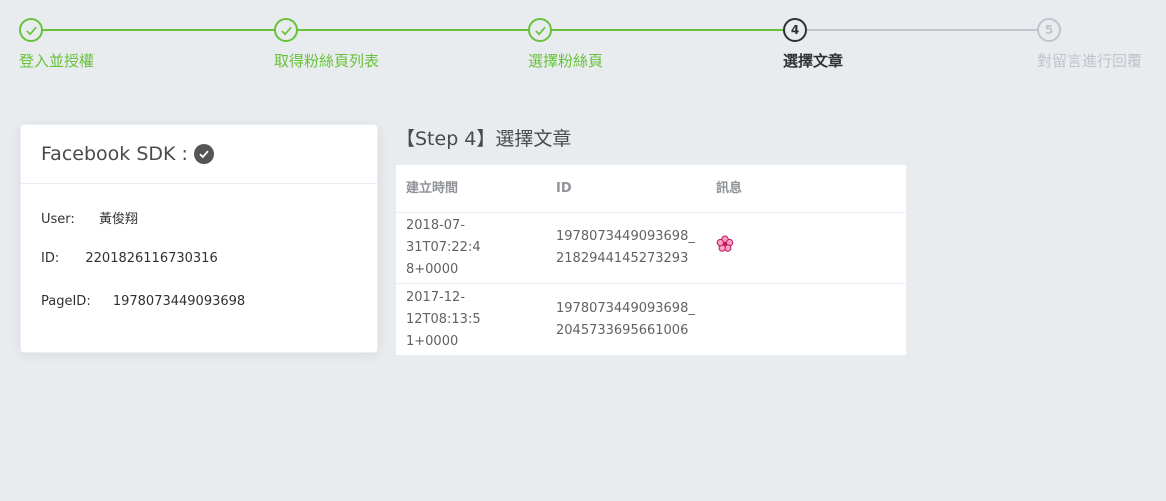  Describe the element at coordinates (31, 30) in the screenshot. I see `step-1-check-icon` at that location.